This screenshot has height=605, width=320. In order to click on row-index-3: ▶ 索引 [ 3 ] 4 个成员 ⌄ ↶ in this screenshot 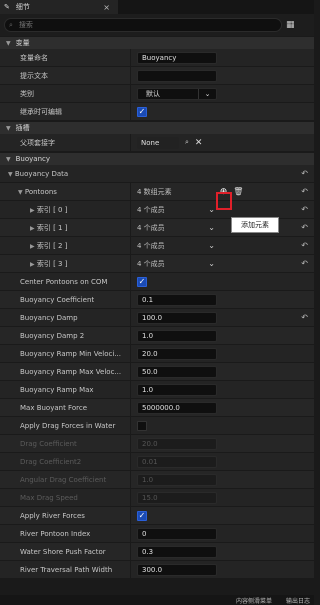, I will do `click(157, 264)`.